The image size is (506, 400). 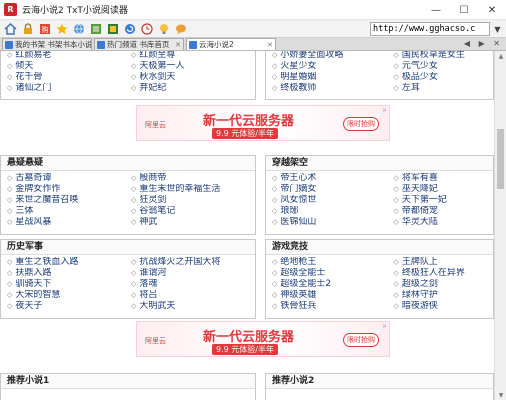 I want to click on list-item: 神武, so click(x=193, y=222).